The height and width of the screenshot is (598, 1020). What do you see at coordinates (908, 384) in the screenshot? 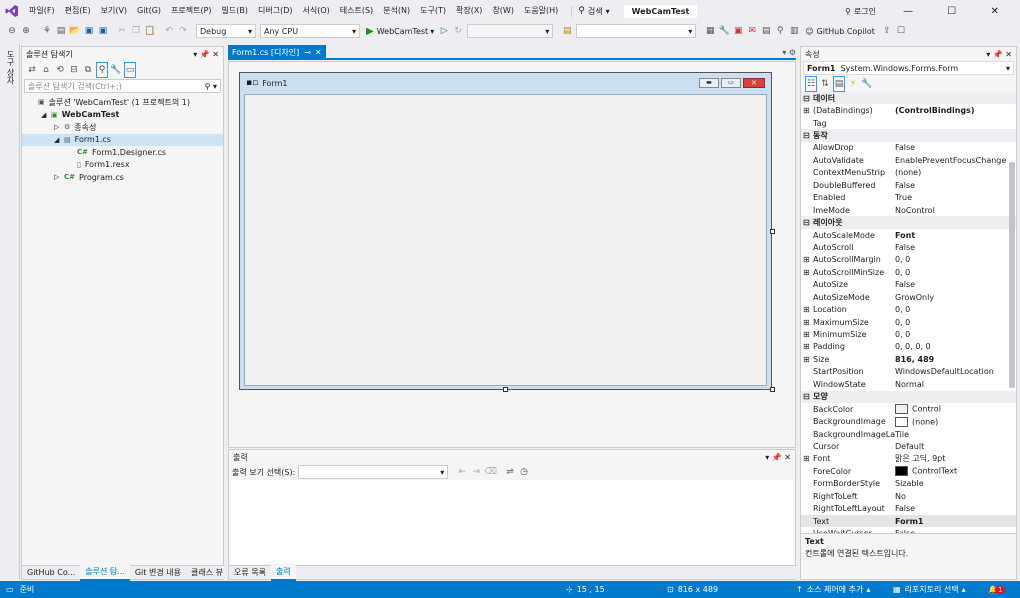
I see `property-row: WindowState Normal` at bounding box center [908, 384].